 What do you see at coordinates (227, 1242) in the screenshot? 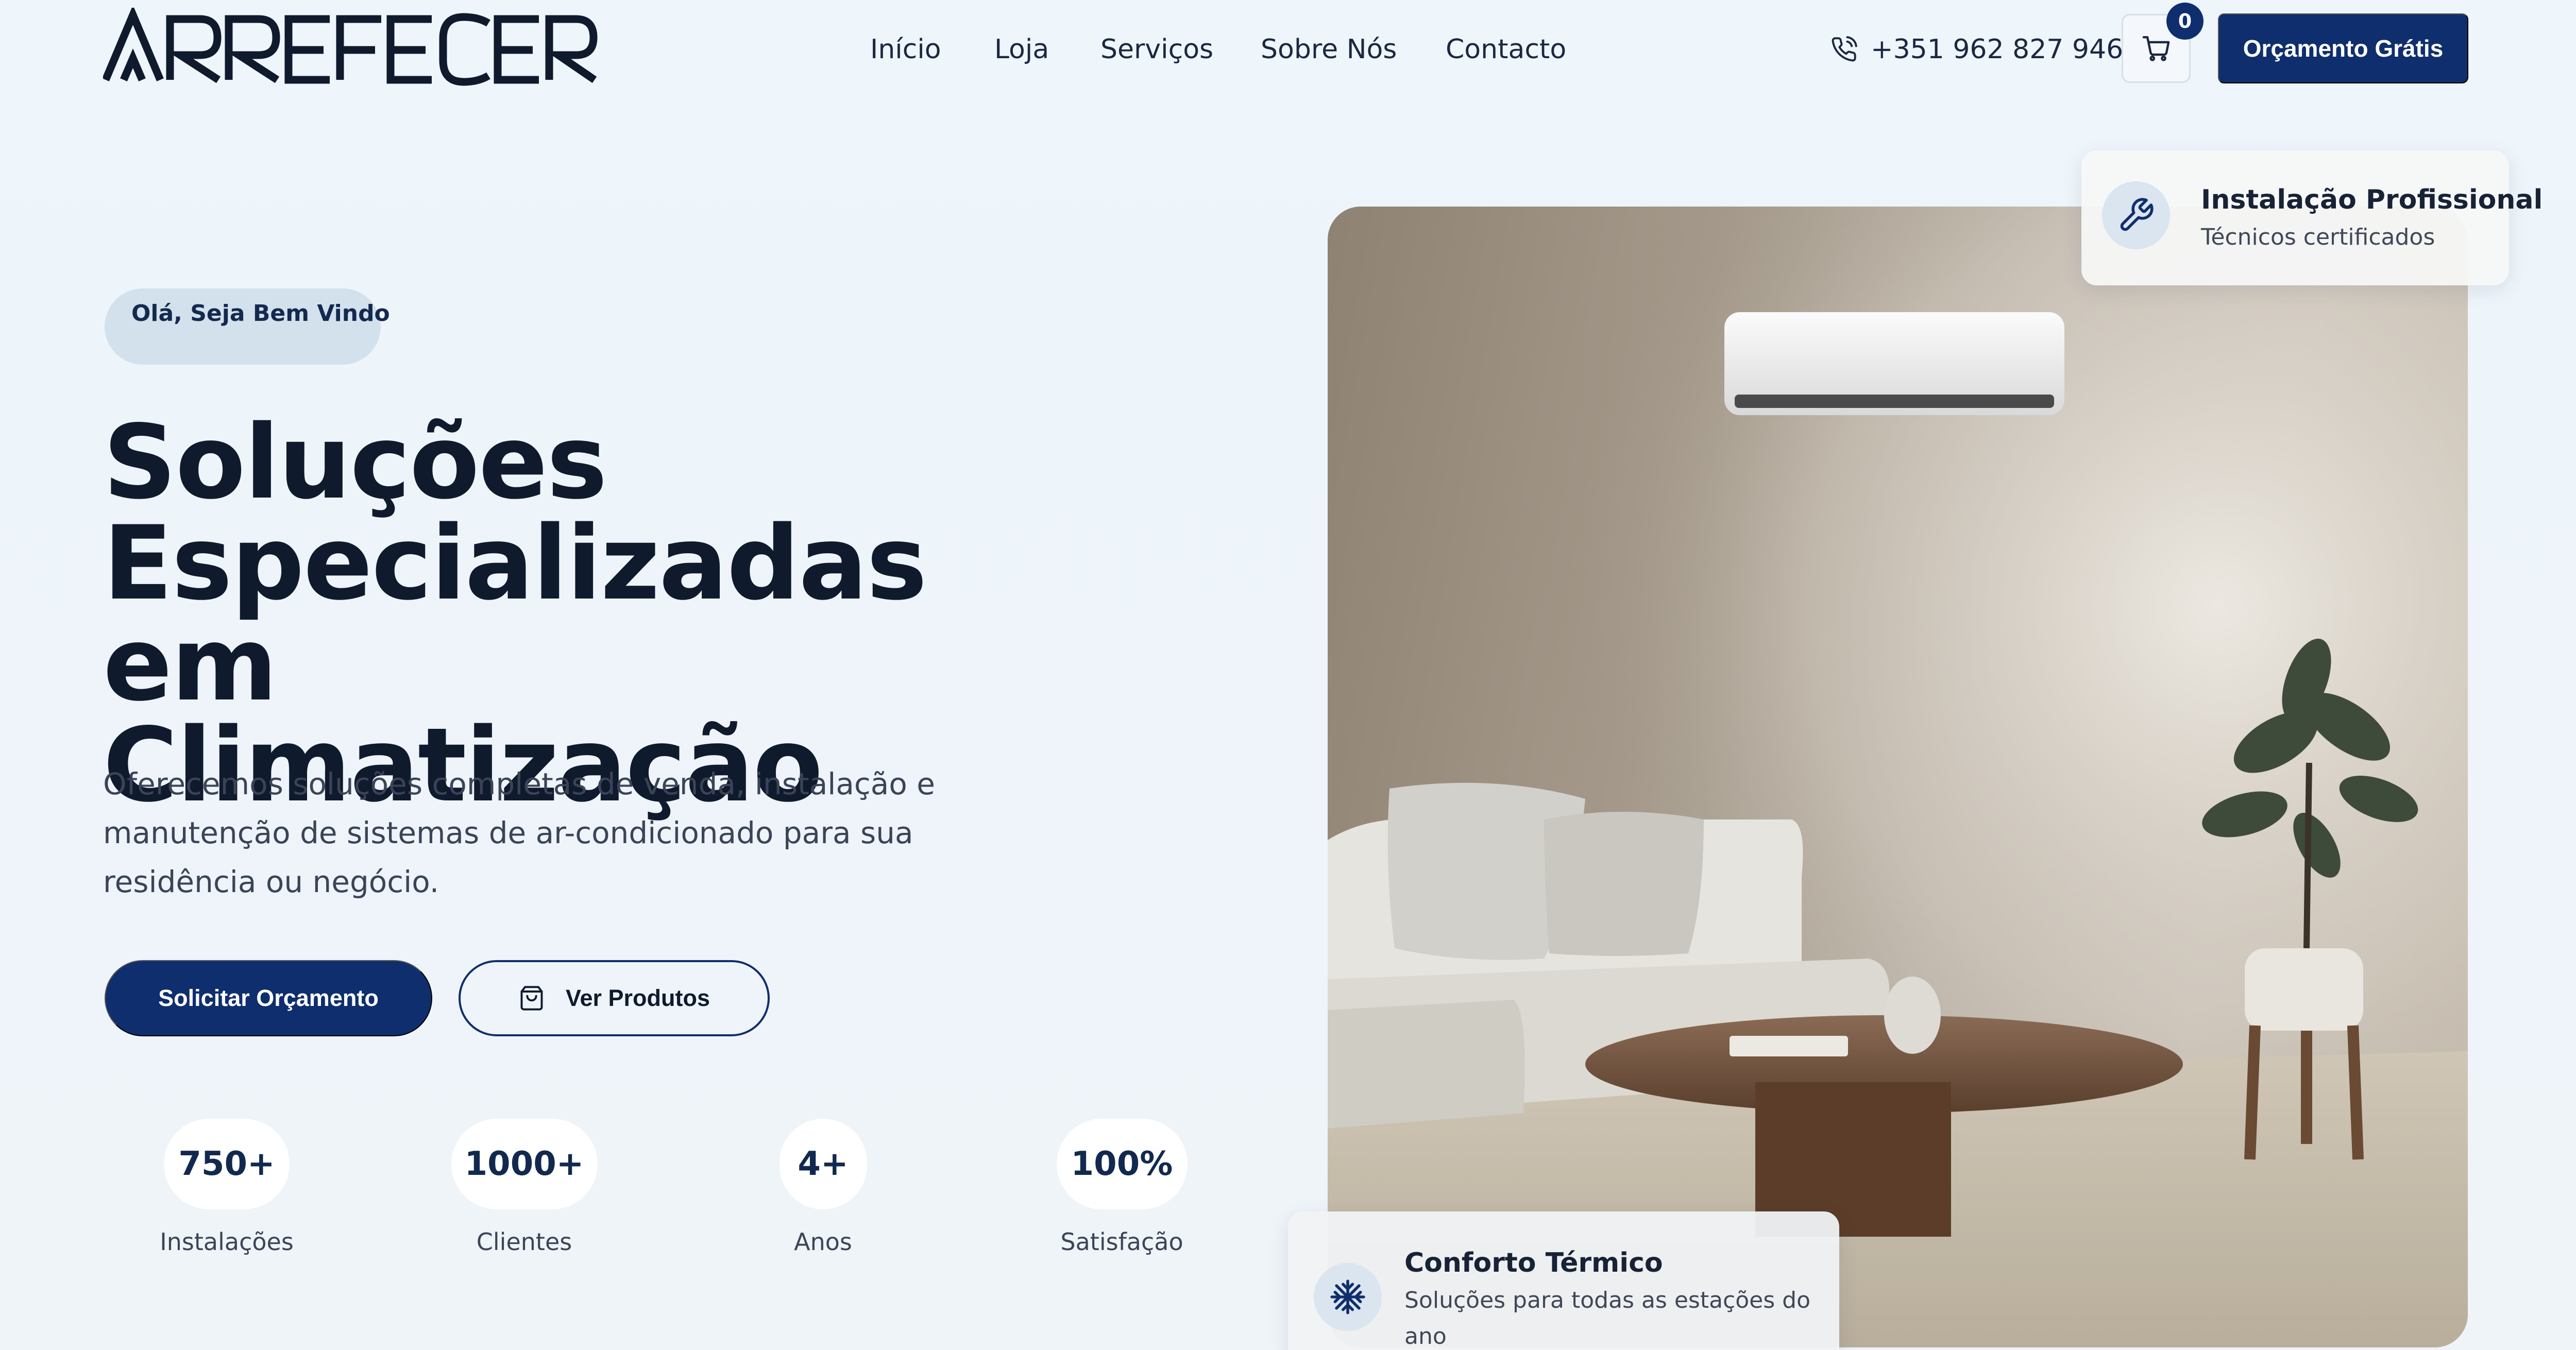
I see `stat-label: Instalações` at bounding box center [227, 1242].